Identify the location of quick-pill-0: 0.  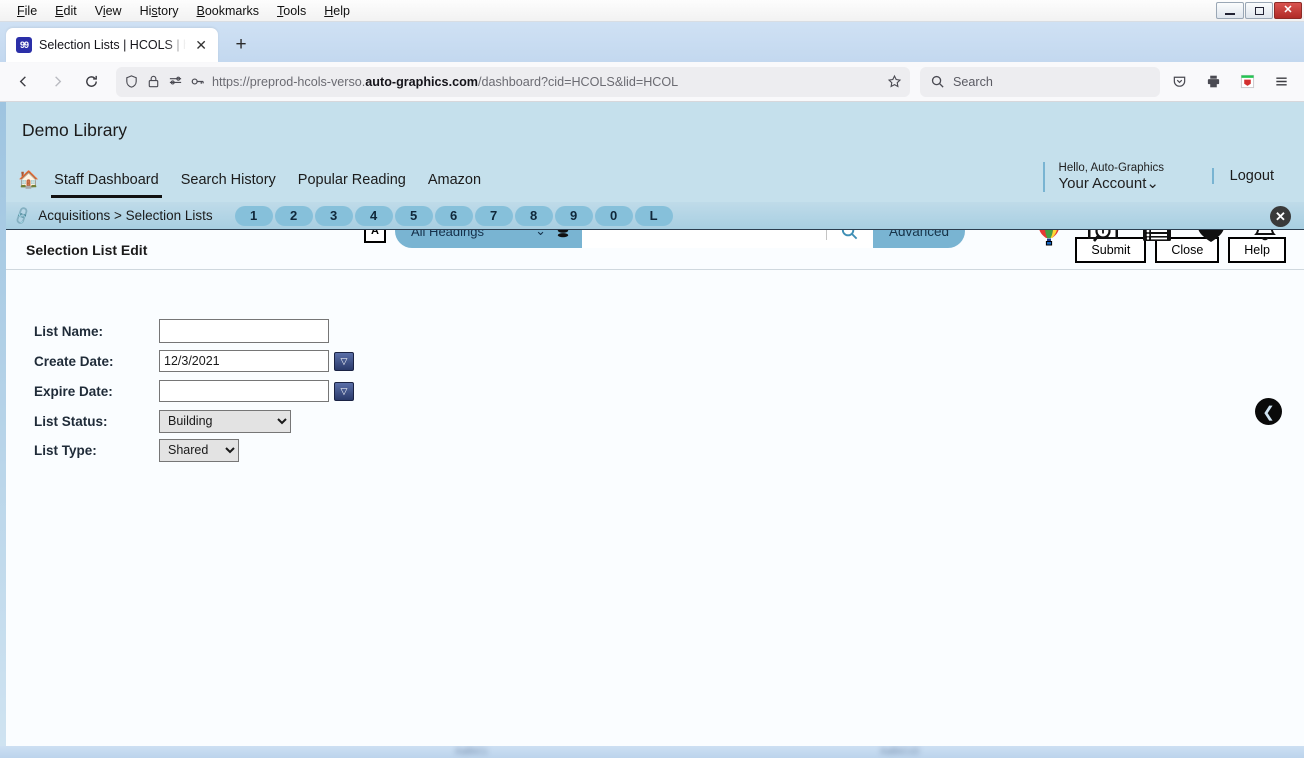
(613, 215).